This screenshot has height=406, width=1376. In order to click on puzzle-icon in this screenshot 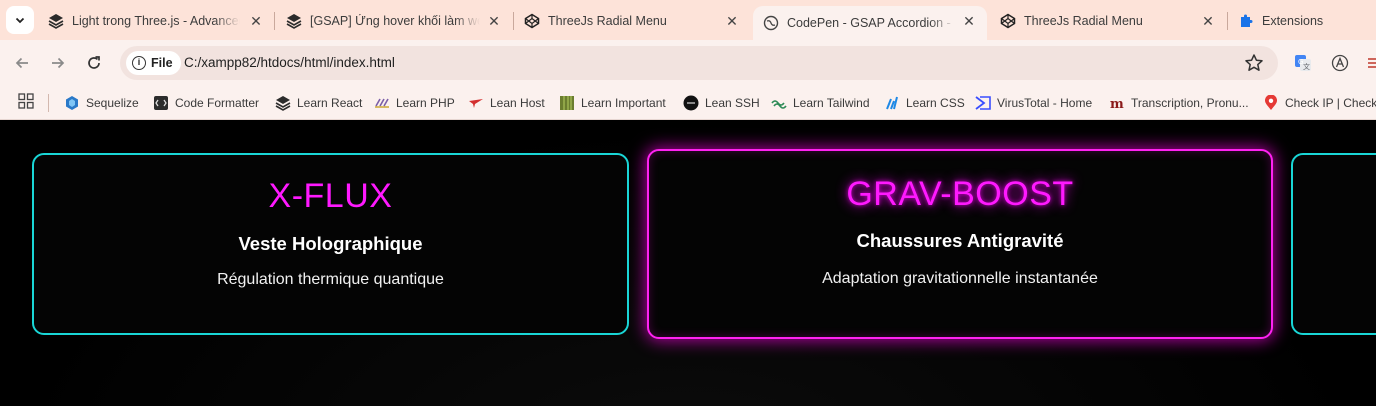, I will do `click(1246, 21)`.